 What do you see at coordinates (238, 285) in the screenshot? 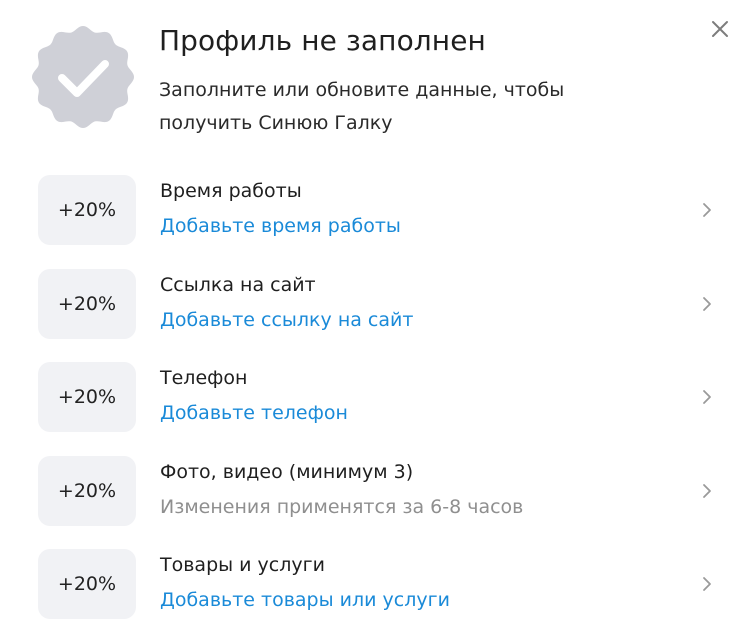
I see `item-title: Ссылка на сайт` at bounding box center [238, 285].